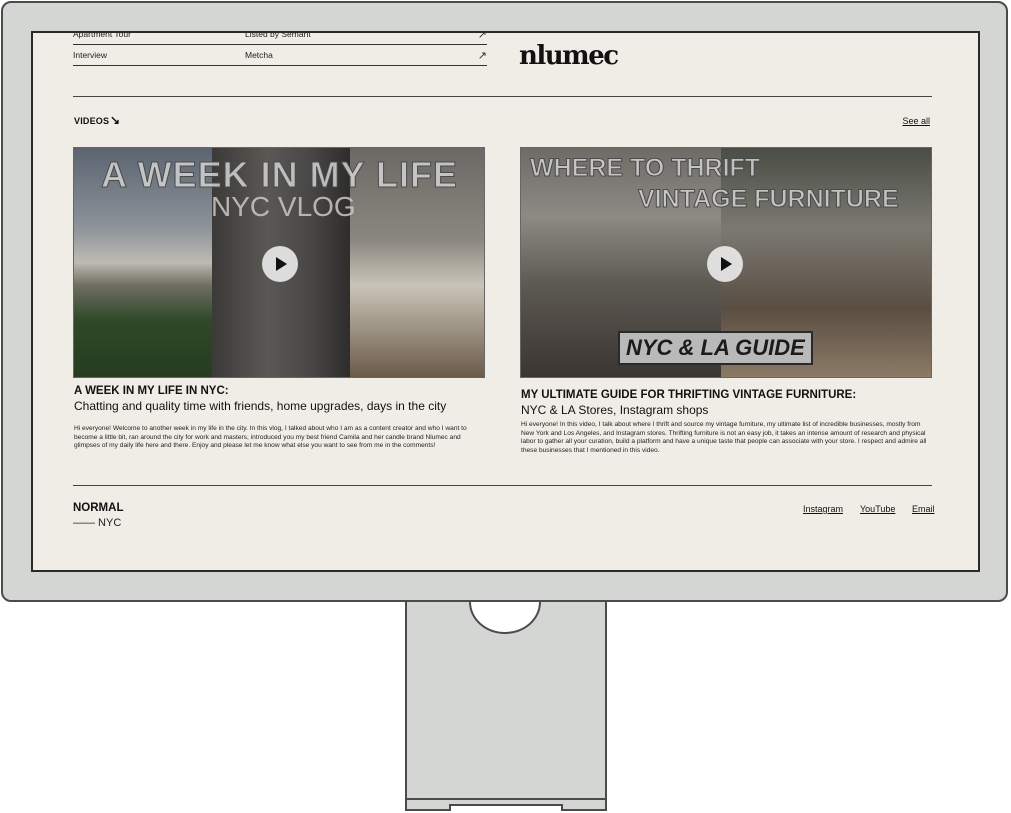 The width and height of the screenshot is (1011, 813). I want to click on video-thumbnail-1: A WEEK IN MY LIFE NYC VLOG, so click(279, 262).